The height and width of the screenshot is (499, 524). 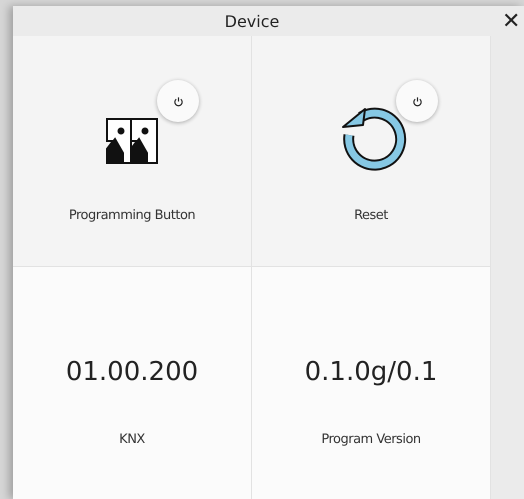 What do you see at coordinates (132, 215) in the screenshot?
I see `tile-label: Programming Button` at bounding box center [132, 215].